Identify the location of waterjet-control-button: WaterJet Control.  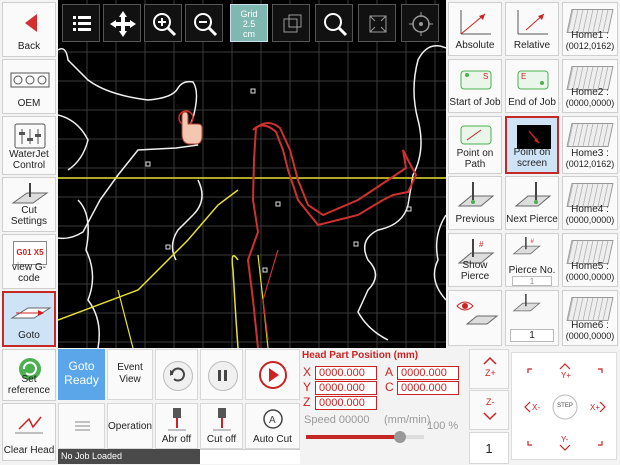
(29, 145).